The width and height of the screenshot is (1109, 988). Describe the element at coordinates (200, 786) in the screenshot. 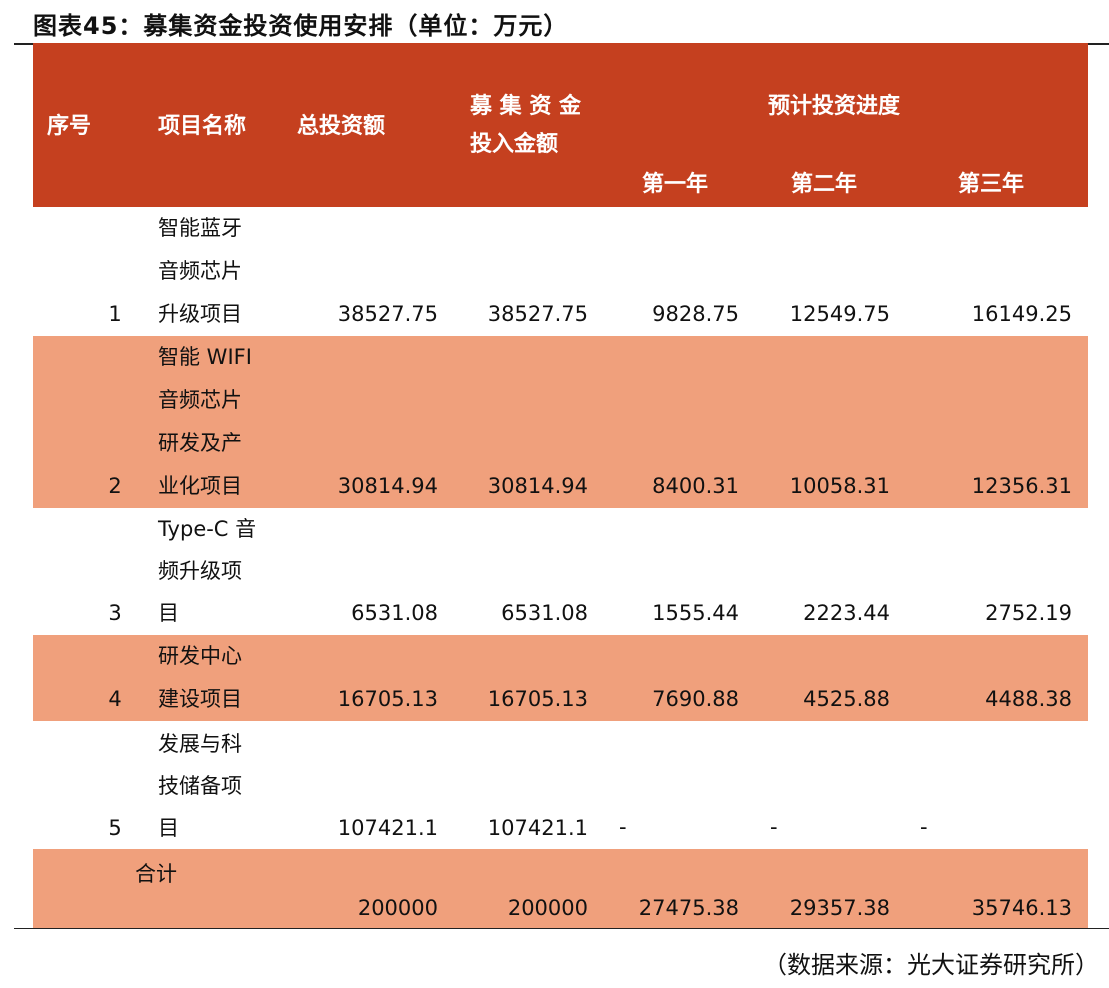

I see `row-name-line: 技储备项` at that location.